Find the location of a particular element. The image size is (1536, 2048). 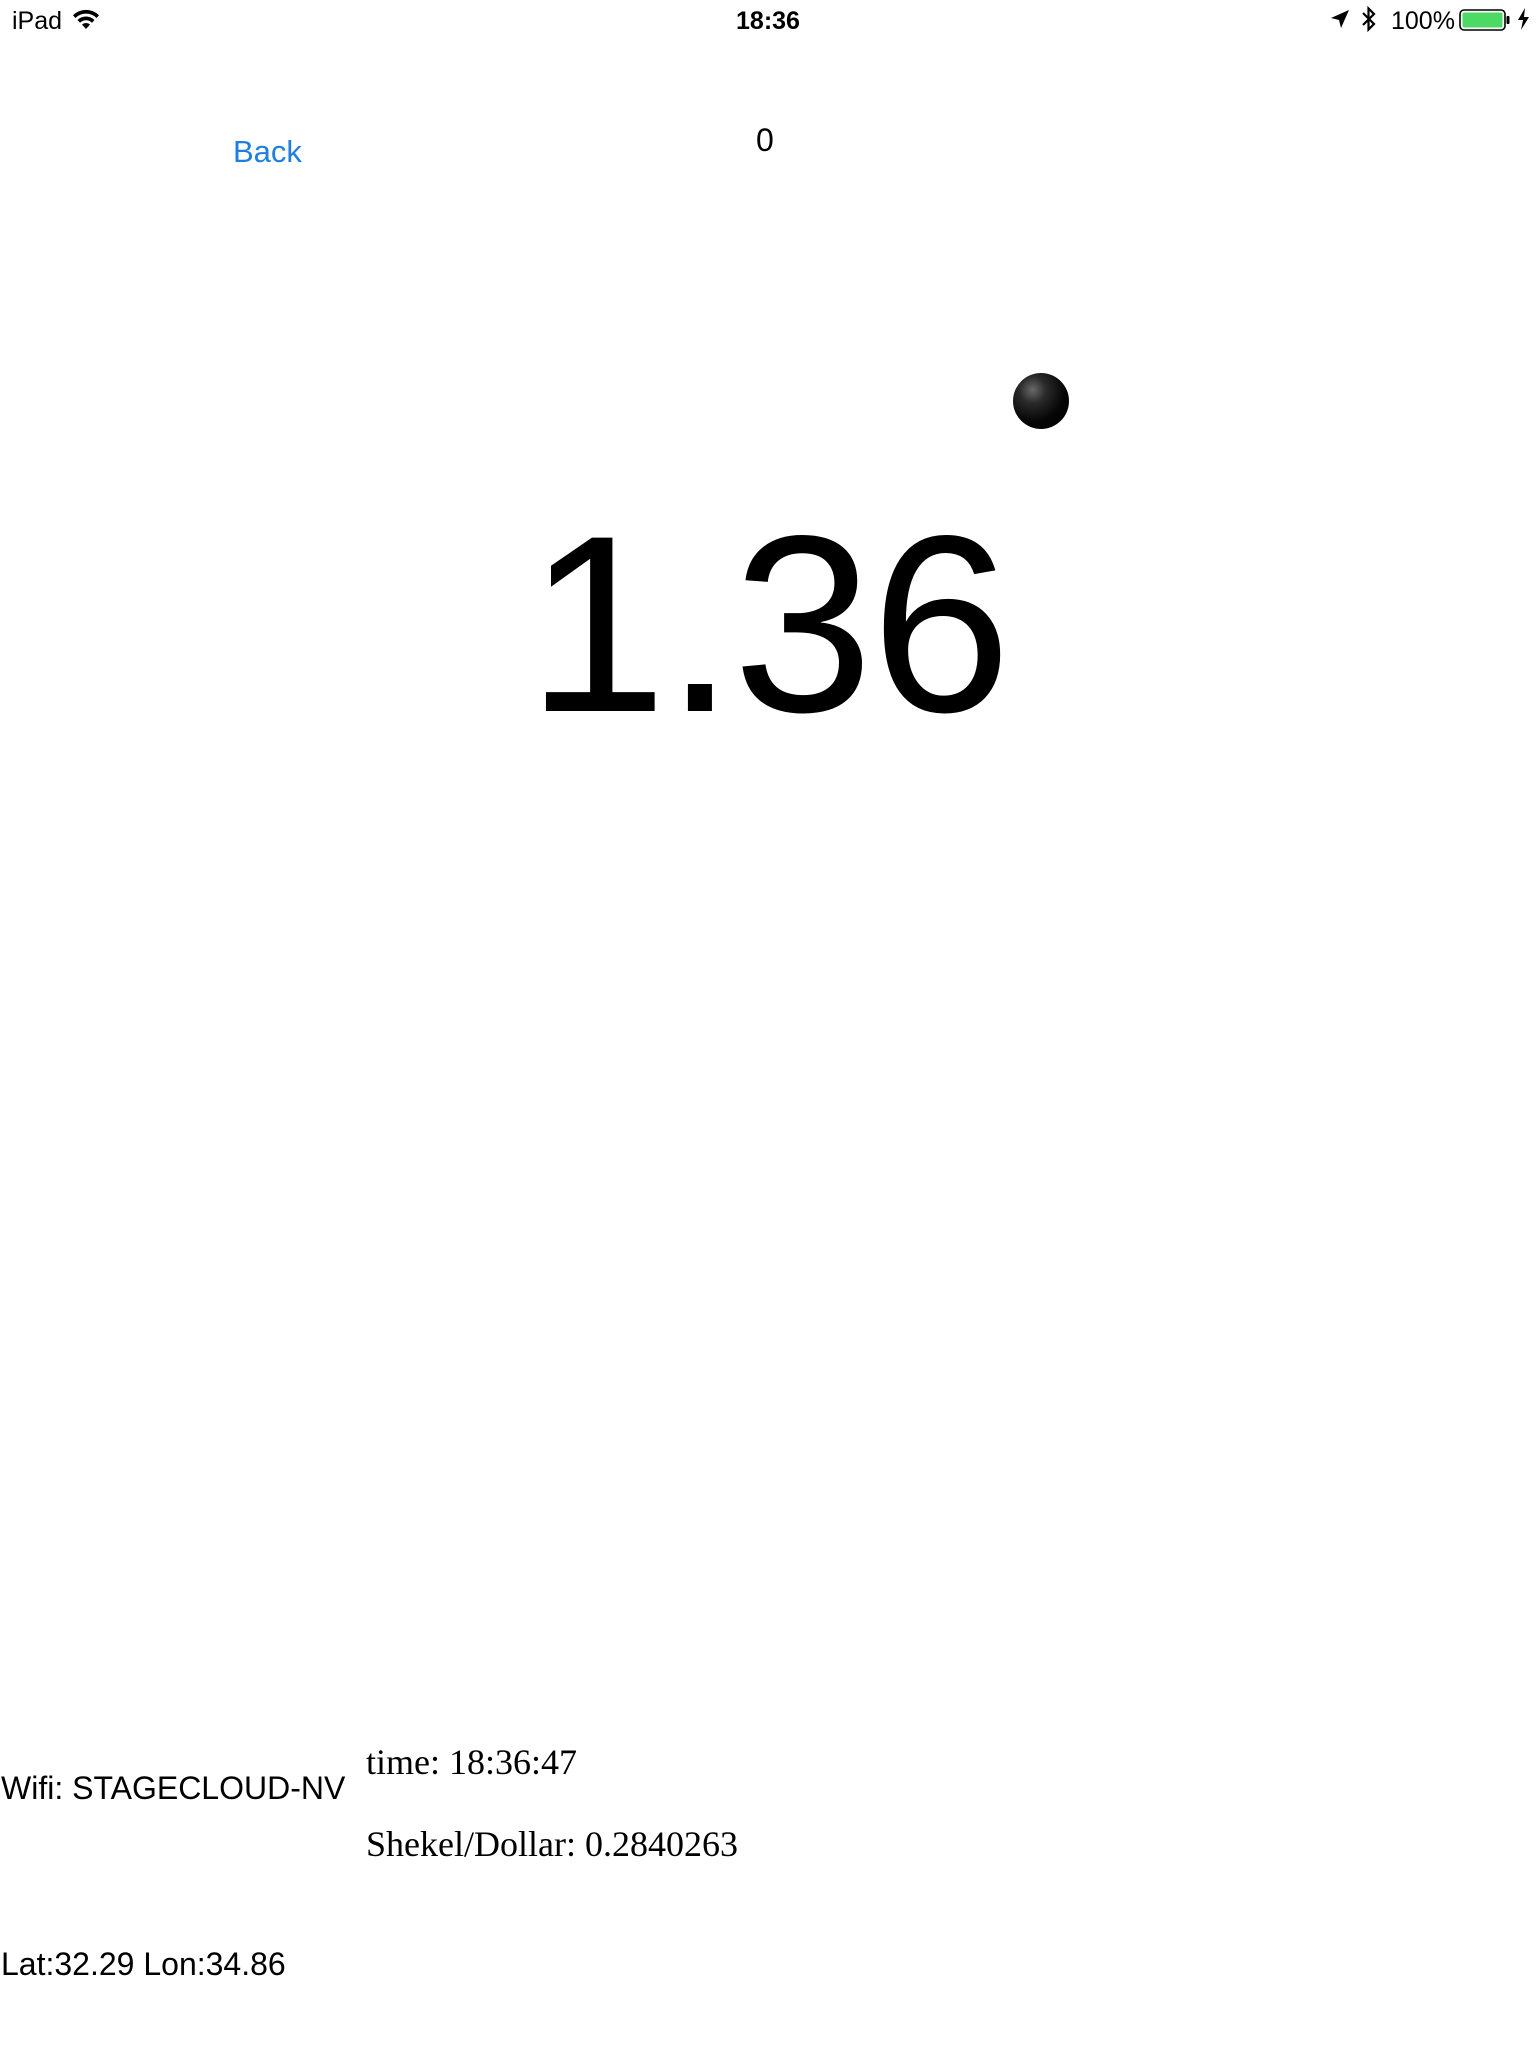

location-label: Lat:32.29 Lon:34.86 is located at coordinates (143, 1964).